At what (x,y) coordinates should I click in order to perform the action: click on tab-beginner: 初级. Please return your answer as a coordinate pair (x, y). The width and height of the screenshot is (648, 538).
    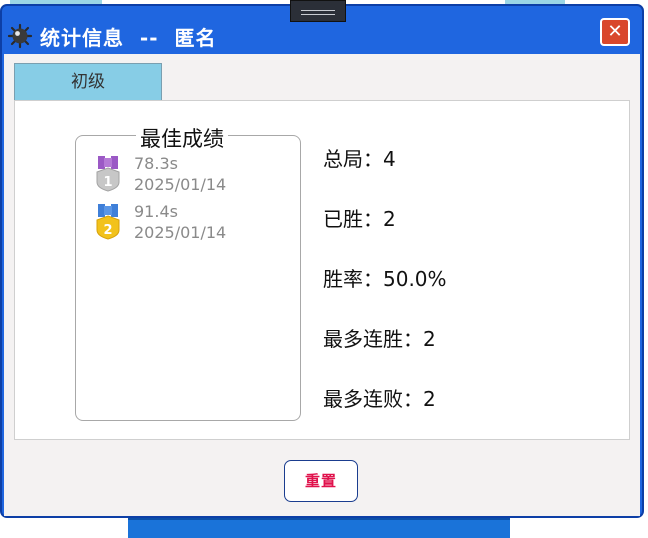
    Looking at the image, I should click on (88, 81).